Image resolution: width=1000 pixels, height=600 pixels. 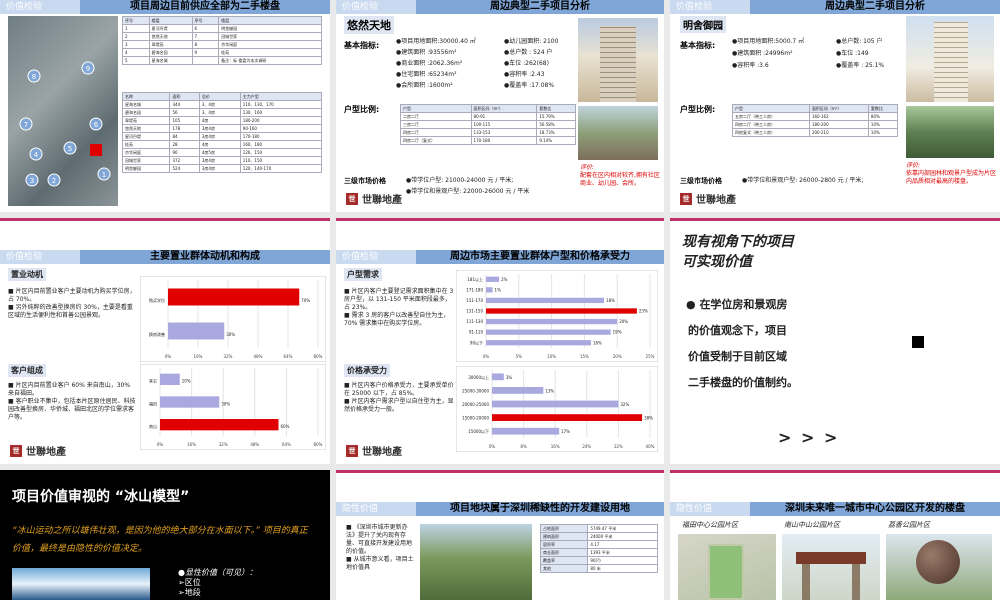 I want to click on park-photo-futian, so click(x=727, y=567).